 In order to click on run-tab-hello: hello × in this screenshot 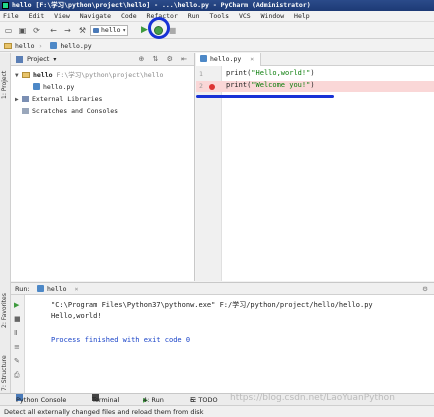, I will do `click(57, 289)`.